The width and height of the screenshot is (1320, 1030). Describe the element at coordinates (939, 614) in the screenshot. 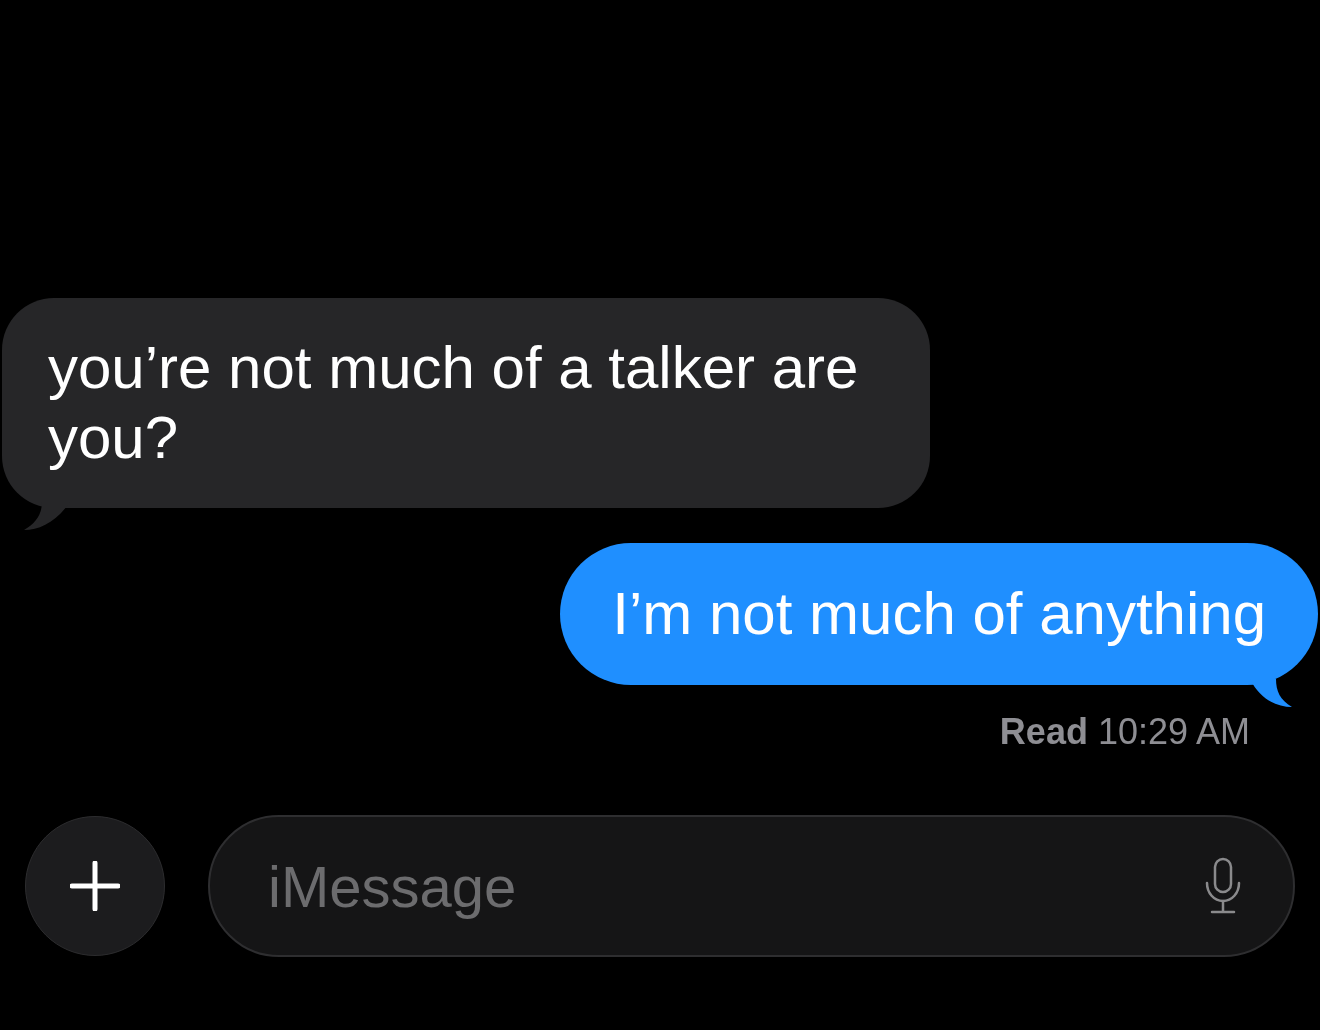

I see `outgoing-message: I’m not much of anything` at that location.